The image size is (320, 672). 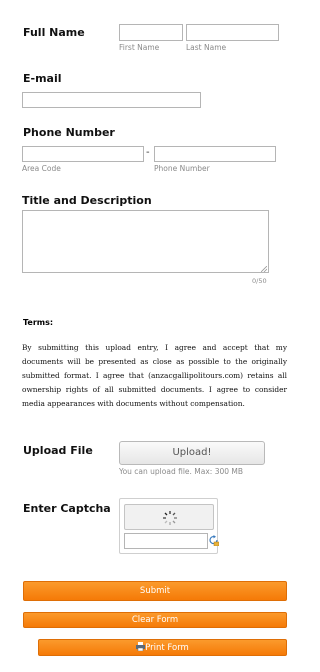 I want to click on captcha-image, so click(x=169, y=517).